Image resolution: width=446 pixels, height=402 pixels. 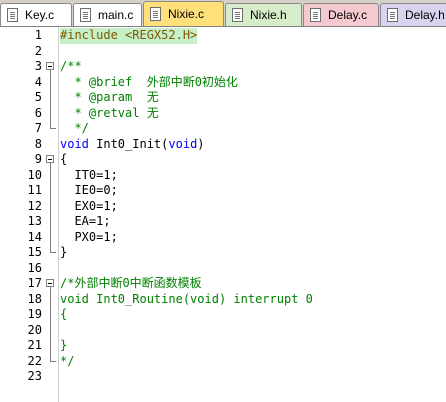 What do you see at coordinates (425, 15) in the screenshot?
I see `tab-label: Delay.h` at bounding box center [425, 15].